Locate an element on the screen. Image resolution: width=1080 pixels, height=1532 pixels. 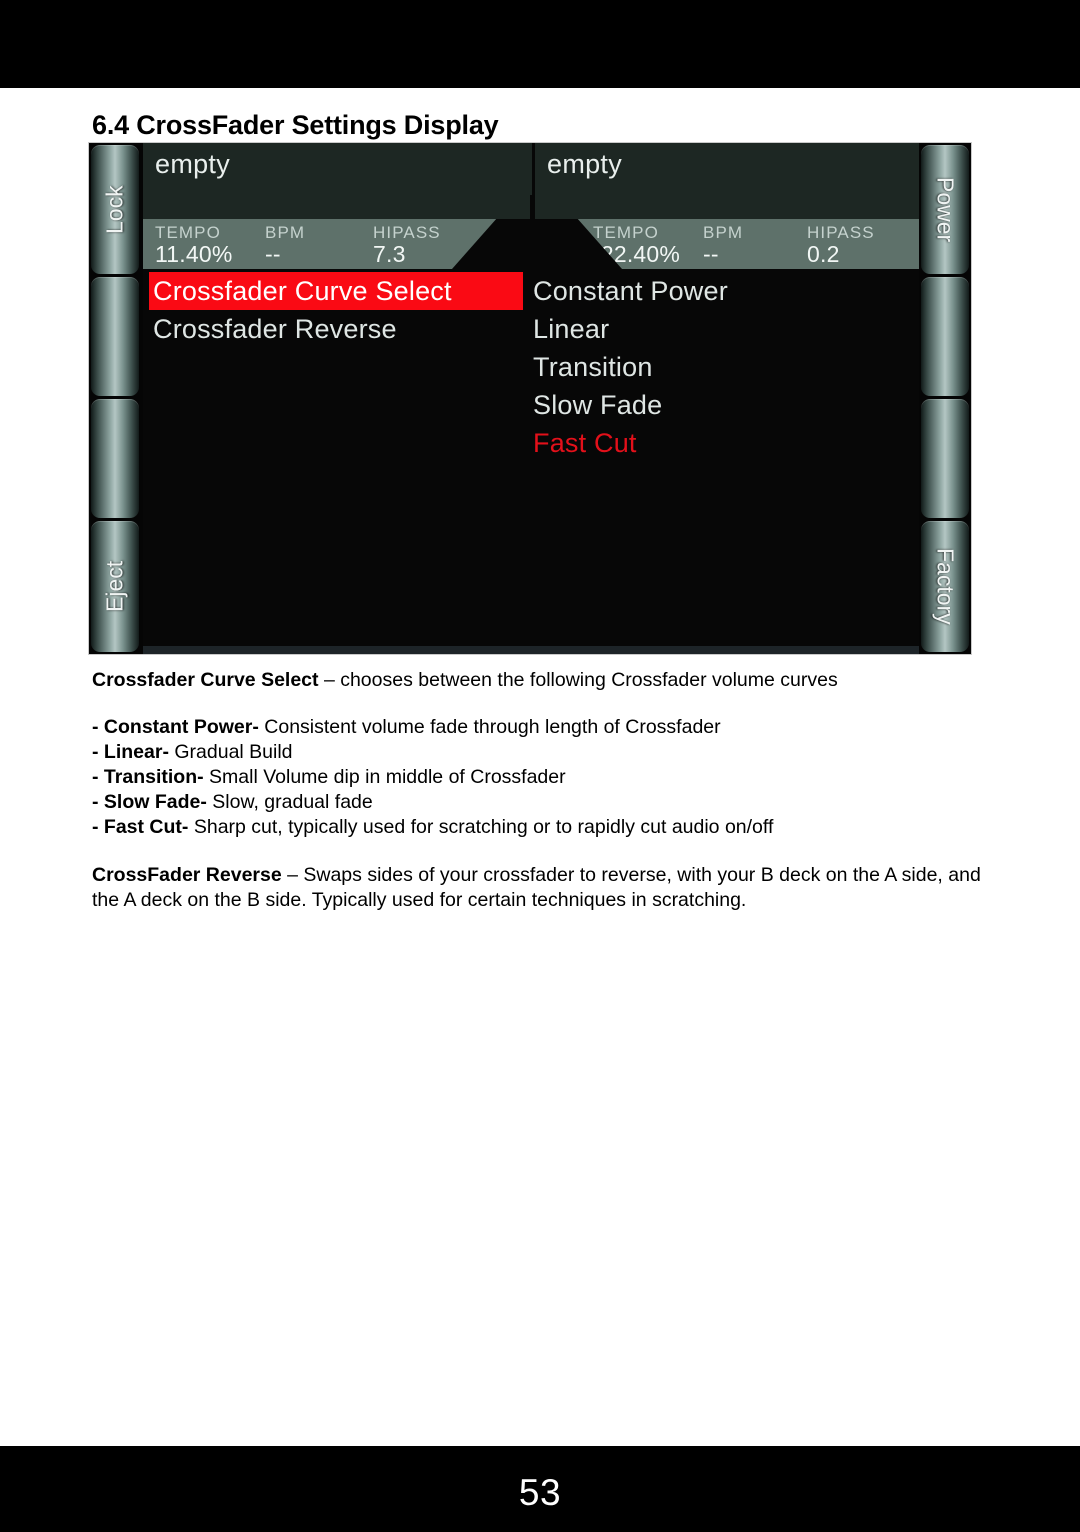
curve-dash-4: - is located at coordinates (98, 827).